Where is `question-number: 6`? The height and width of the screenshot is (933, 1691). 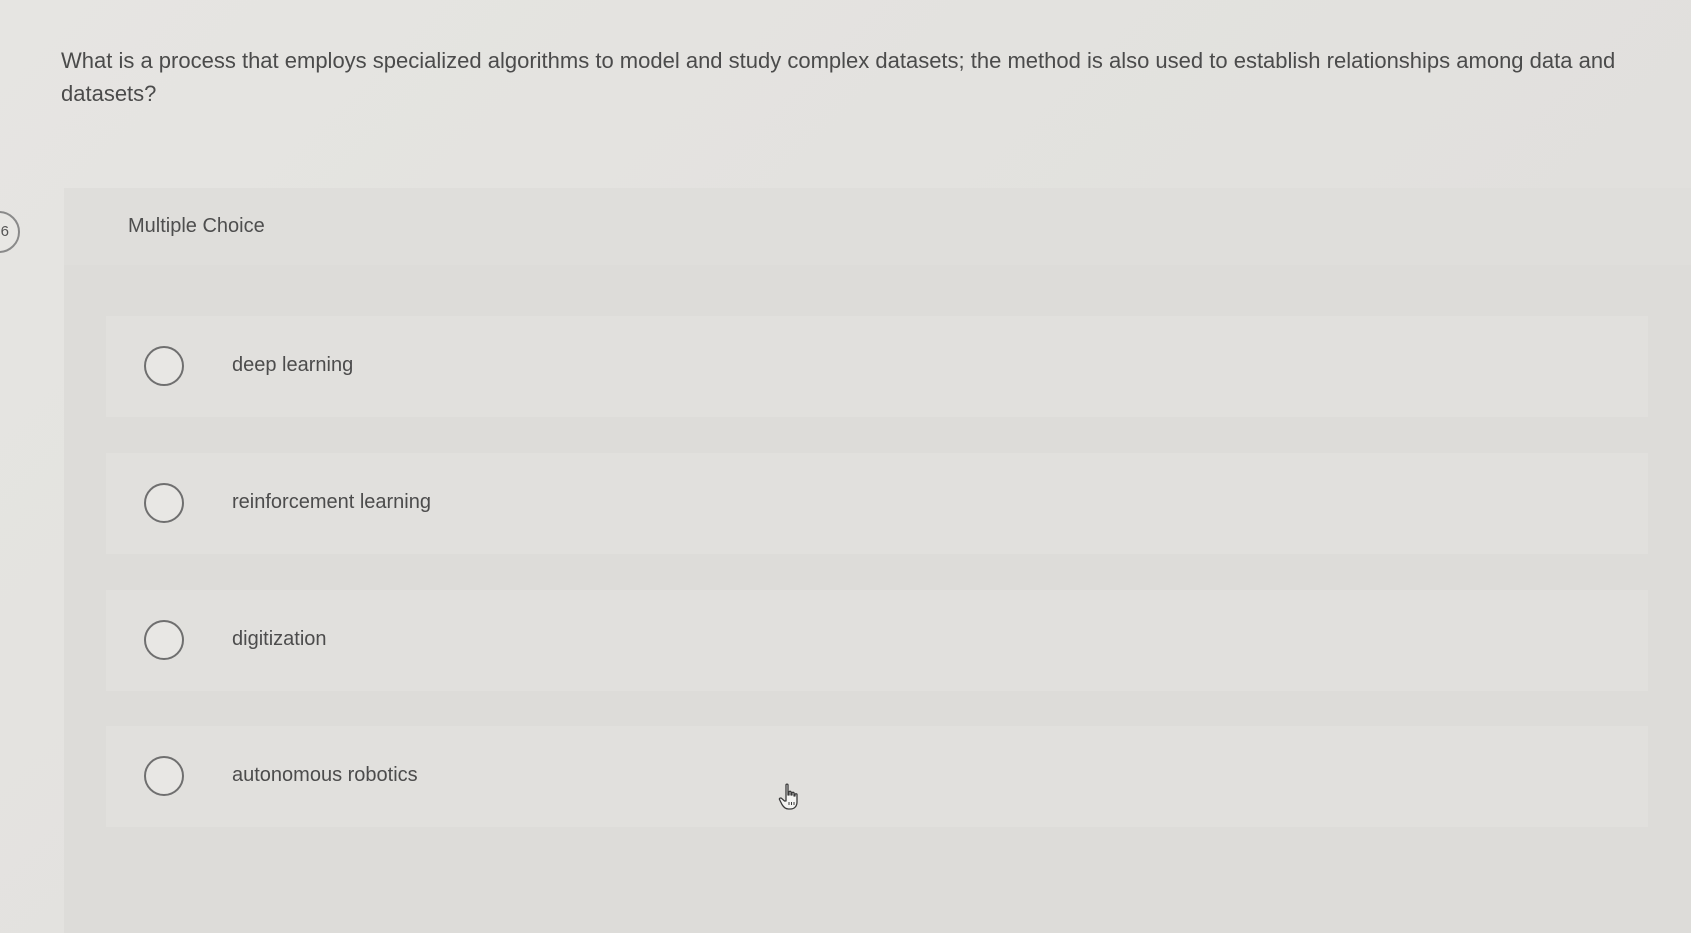 question-number: 6 is located at coordinates (4, 231).